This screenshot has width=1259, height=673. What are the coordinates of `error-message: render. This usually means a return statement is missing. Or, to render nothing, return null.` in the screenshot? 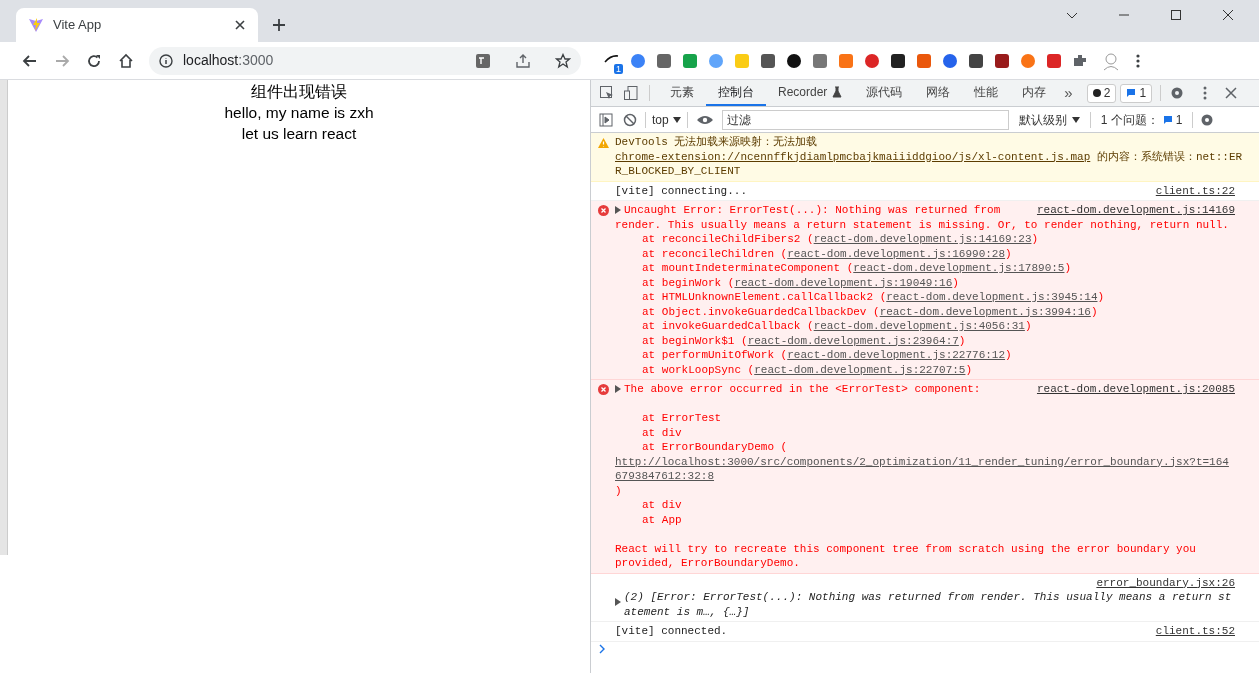 It's located at (922, 224).